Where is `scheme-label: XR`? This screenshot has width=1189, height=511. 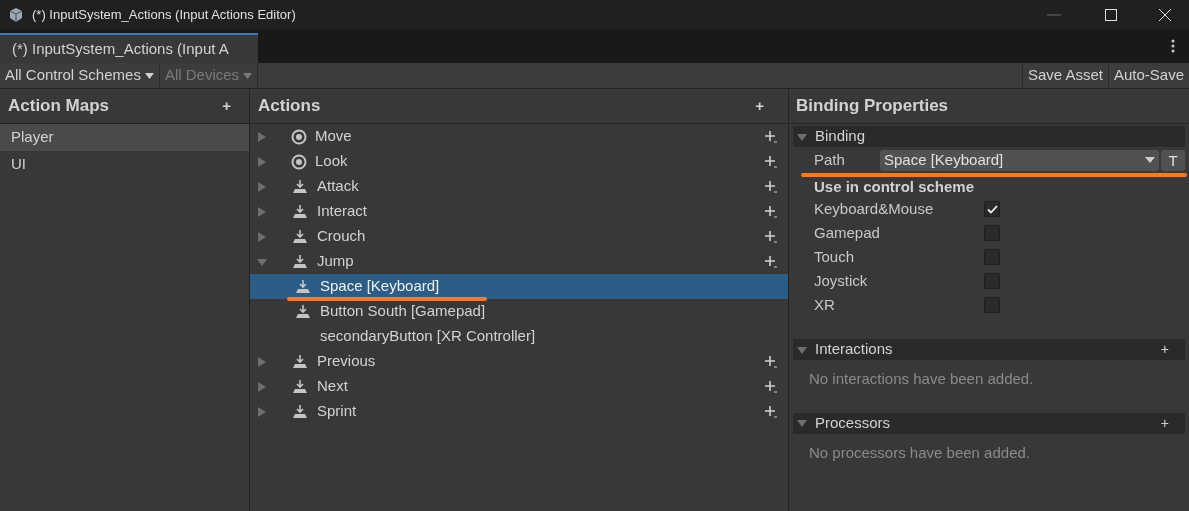
scheme-label: XR is located at coordinates (825, 304).